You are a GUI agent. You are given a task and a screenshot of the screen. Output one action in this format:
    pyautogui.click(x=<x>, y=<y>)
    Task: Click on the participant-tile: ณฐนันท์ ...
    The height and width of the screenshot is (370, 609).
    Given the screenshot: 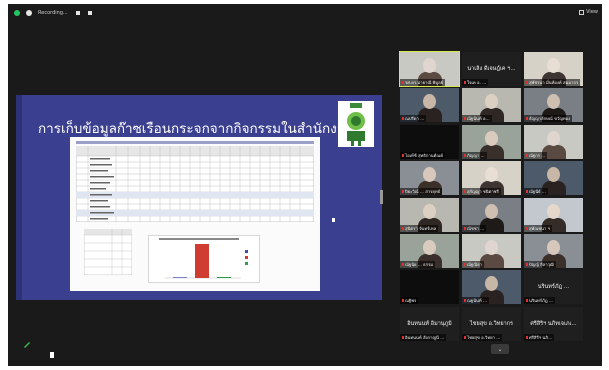 What is the action you would take?
    pyautogui.click(x=491, y=287)
    